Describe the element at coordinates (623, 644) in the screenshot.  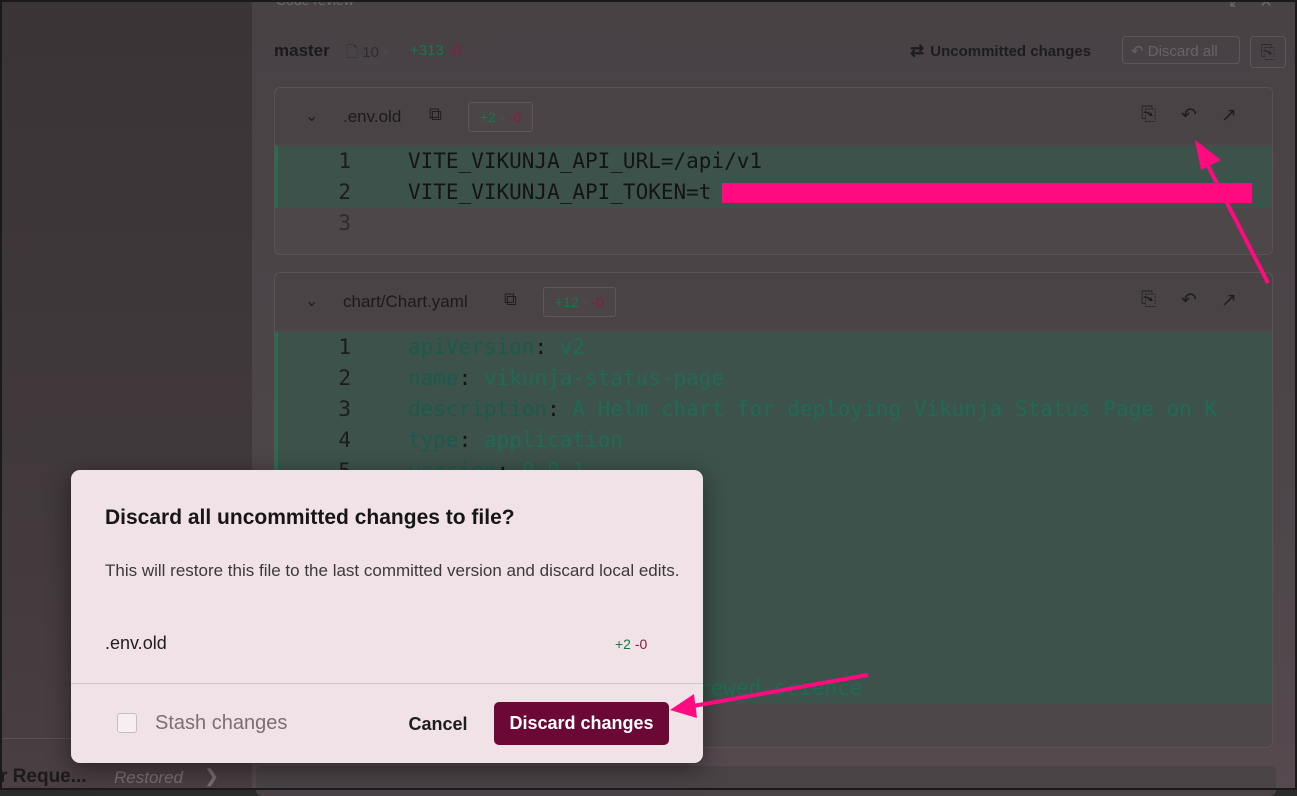
I see `dialog-additions: +2` at that location.